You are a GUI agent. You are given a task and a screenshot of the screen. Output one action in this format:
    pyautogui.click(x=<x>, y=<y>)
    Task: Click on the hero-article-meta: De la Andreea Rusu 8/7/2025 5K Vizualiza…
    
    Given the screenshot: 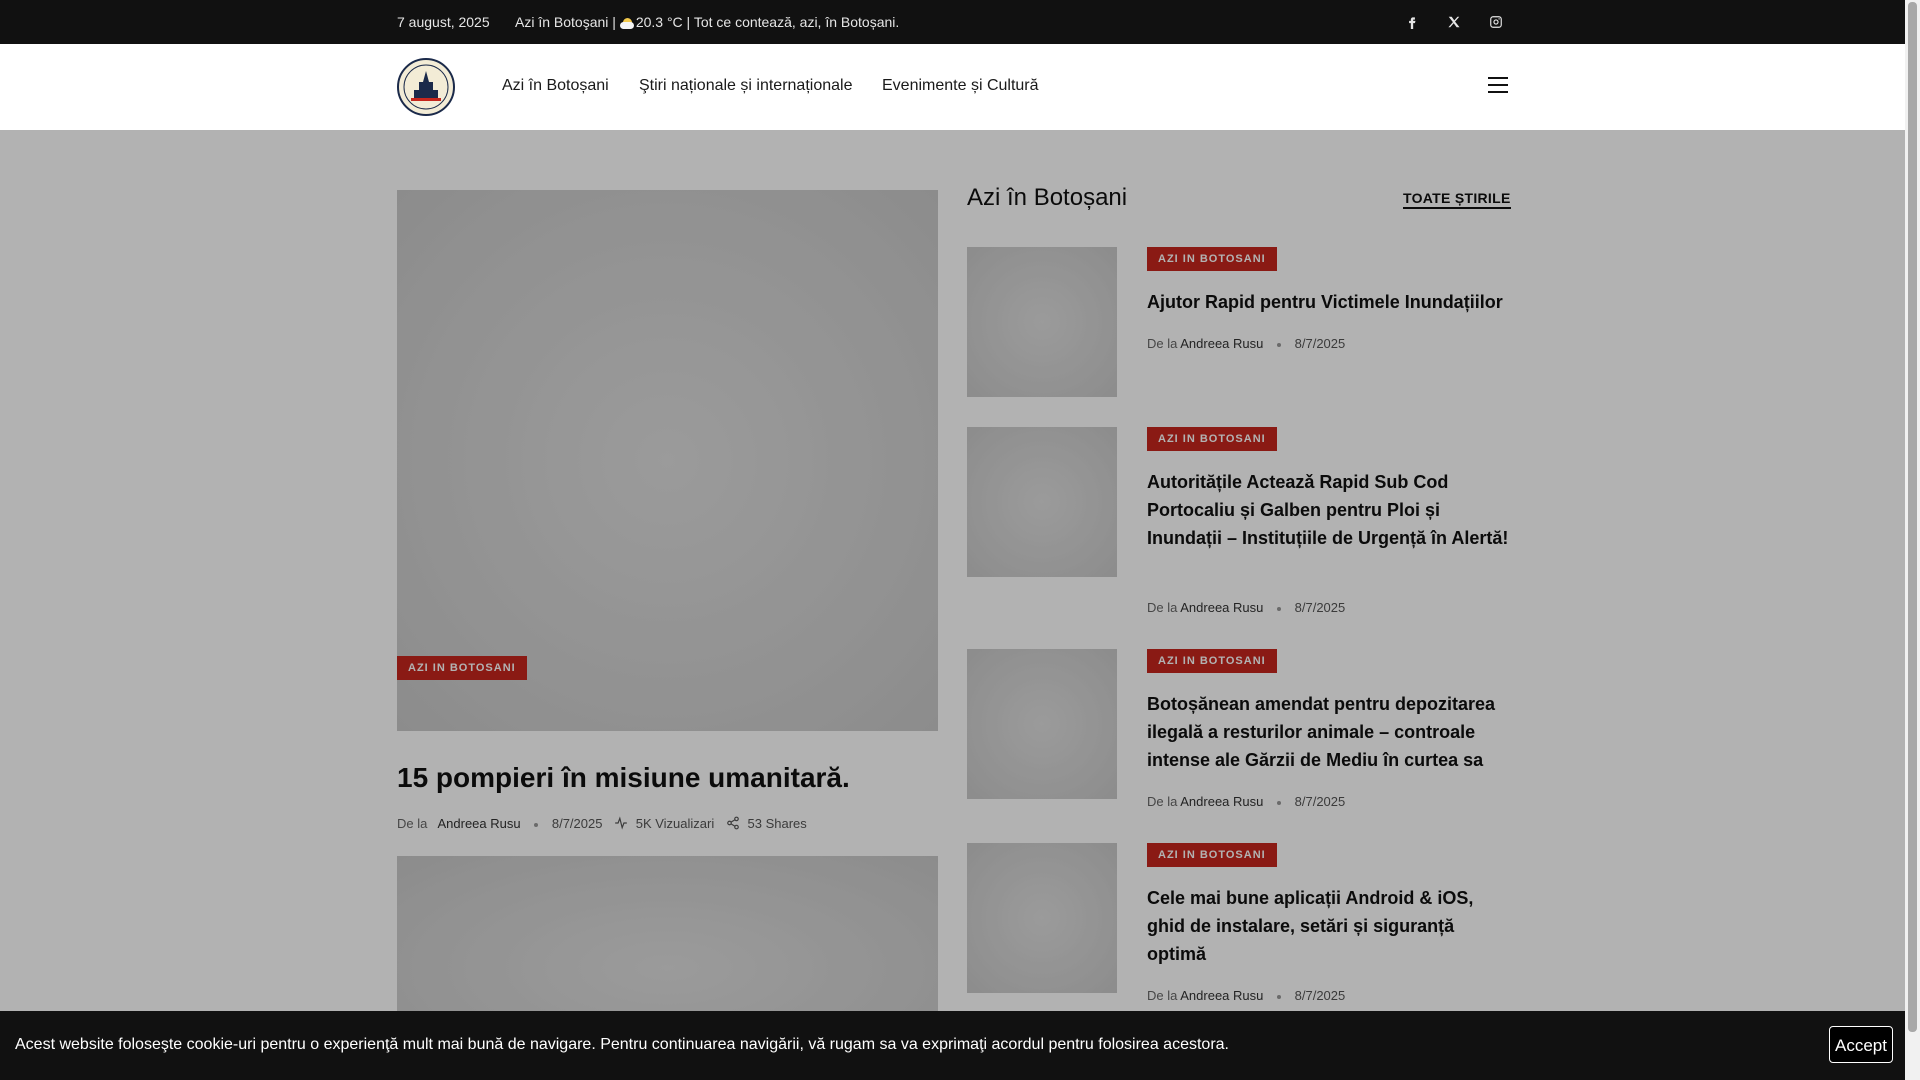 What is the action you would take?
    pyautogui.click(x=602, y=824)
    